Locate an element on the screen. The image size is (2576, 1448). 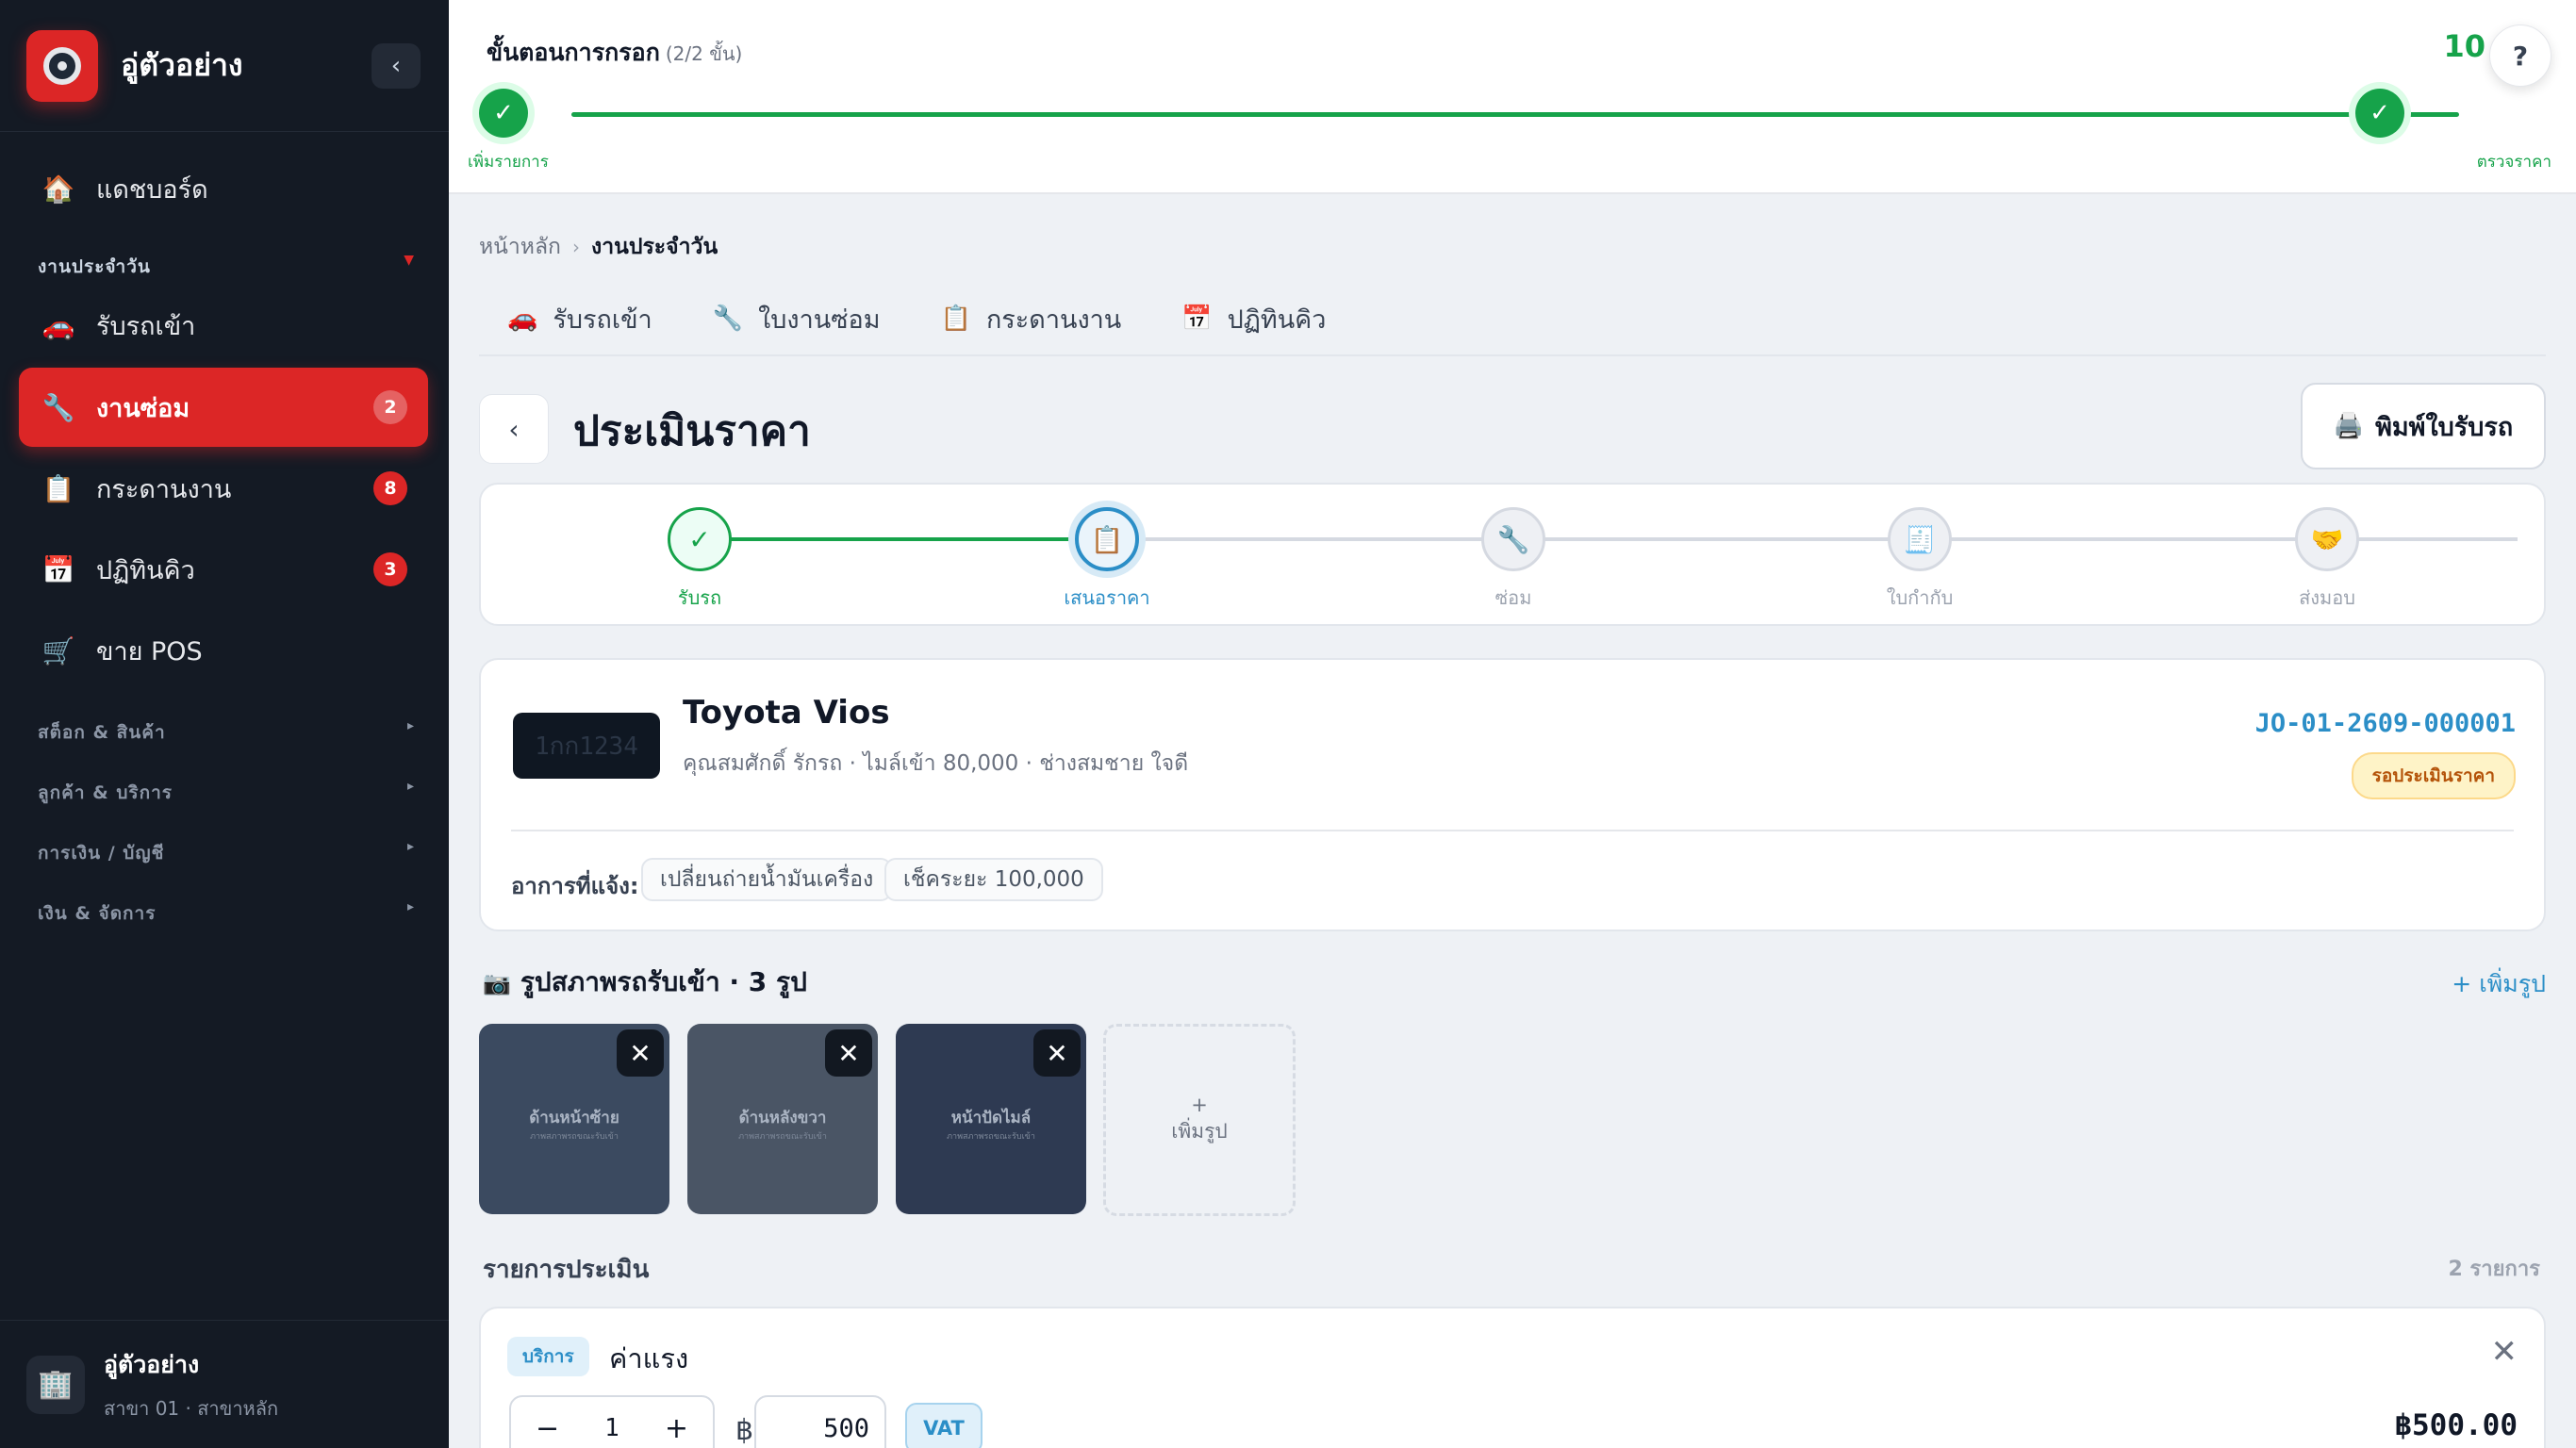
page-title: ประเมินราคา is located at coordinates (692, 431).